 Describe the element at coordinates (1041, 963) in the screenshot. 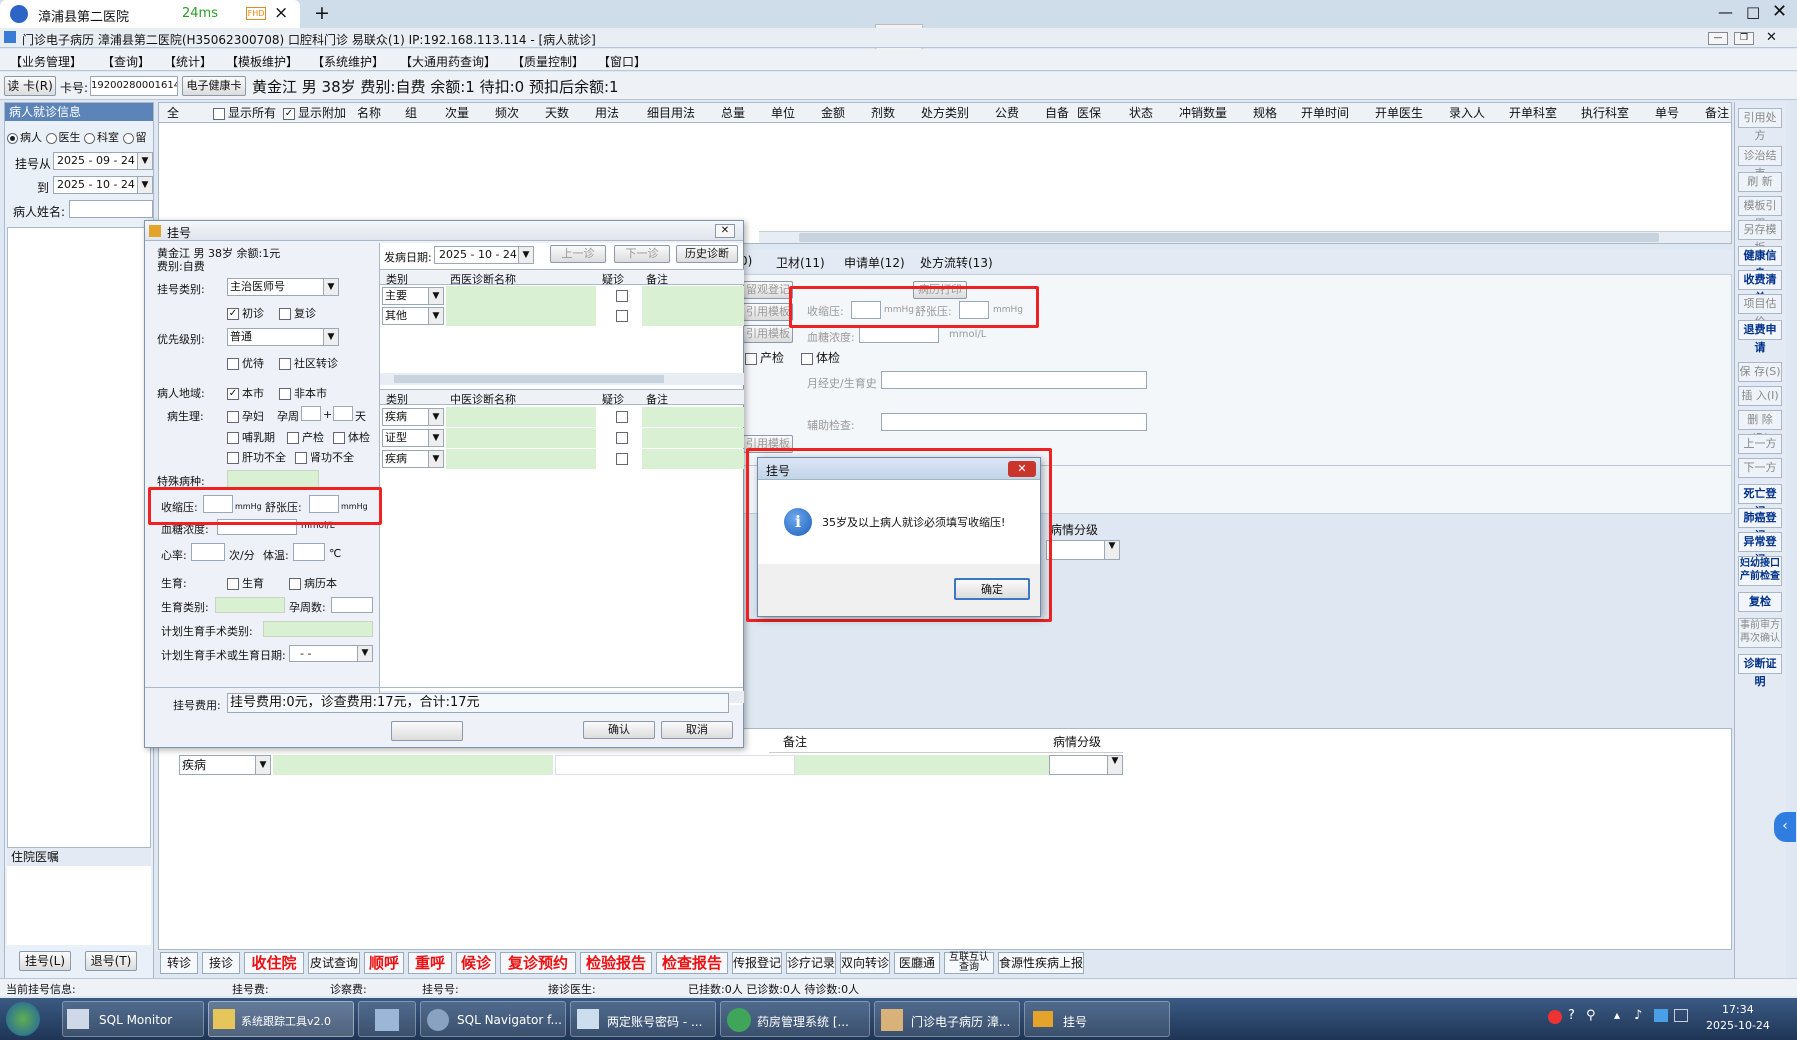

I see `foodborne-report-button: 食源性疾病上报` at that location.